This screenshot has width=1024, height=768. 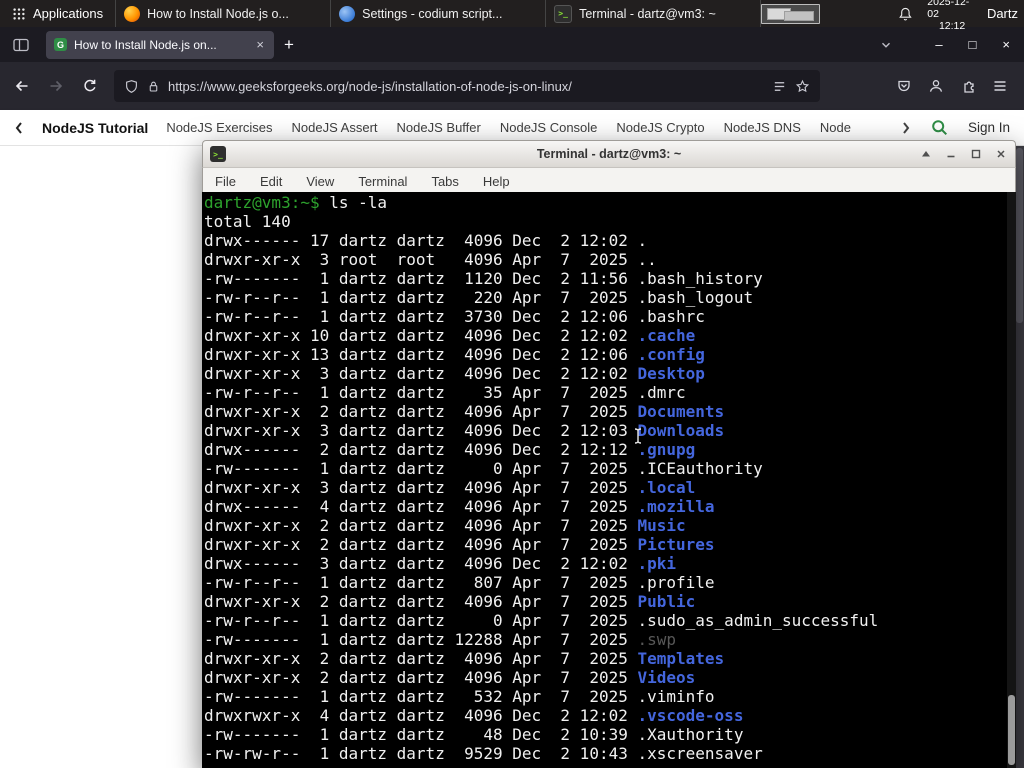 I want to click on terminal-prompt-line: dartz@vm3:~$ ls -la, so click(x=610, y=202).